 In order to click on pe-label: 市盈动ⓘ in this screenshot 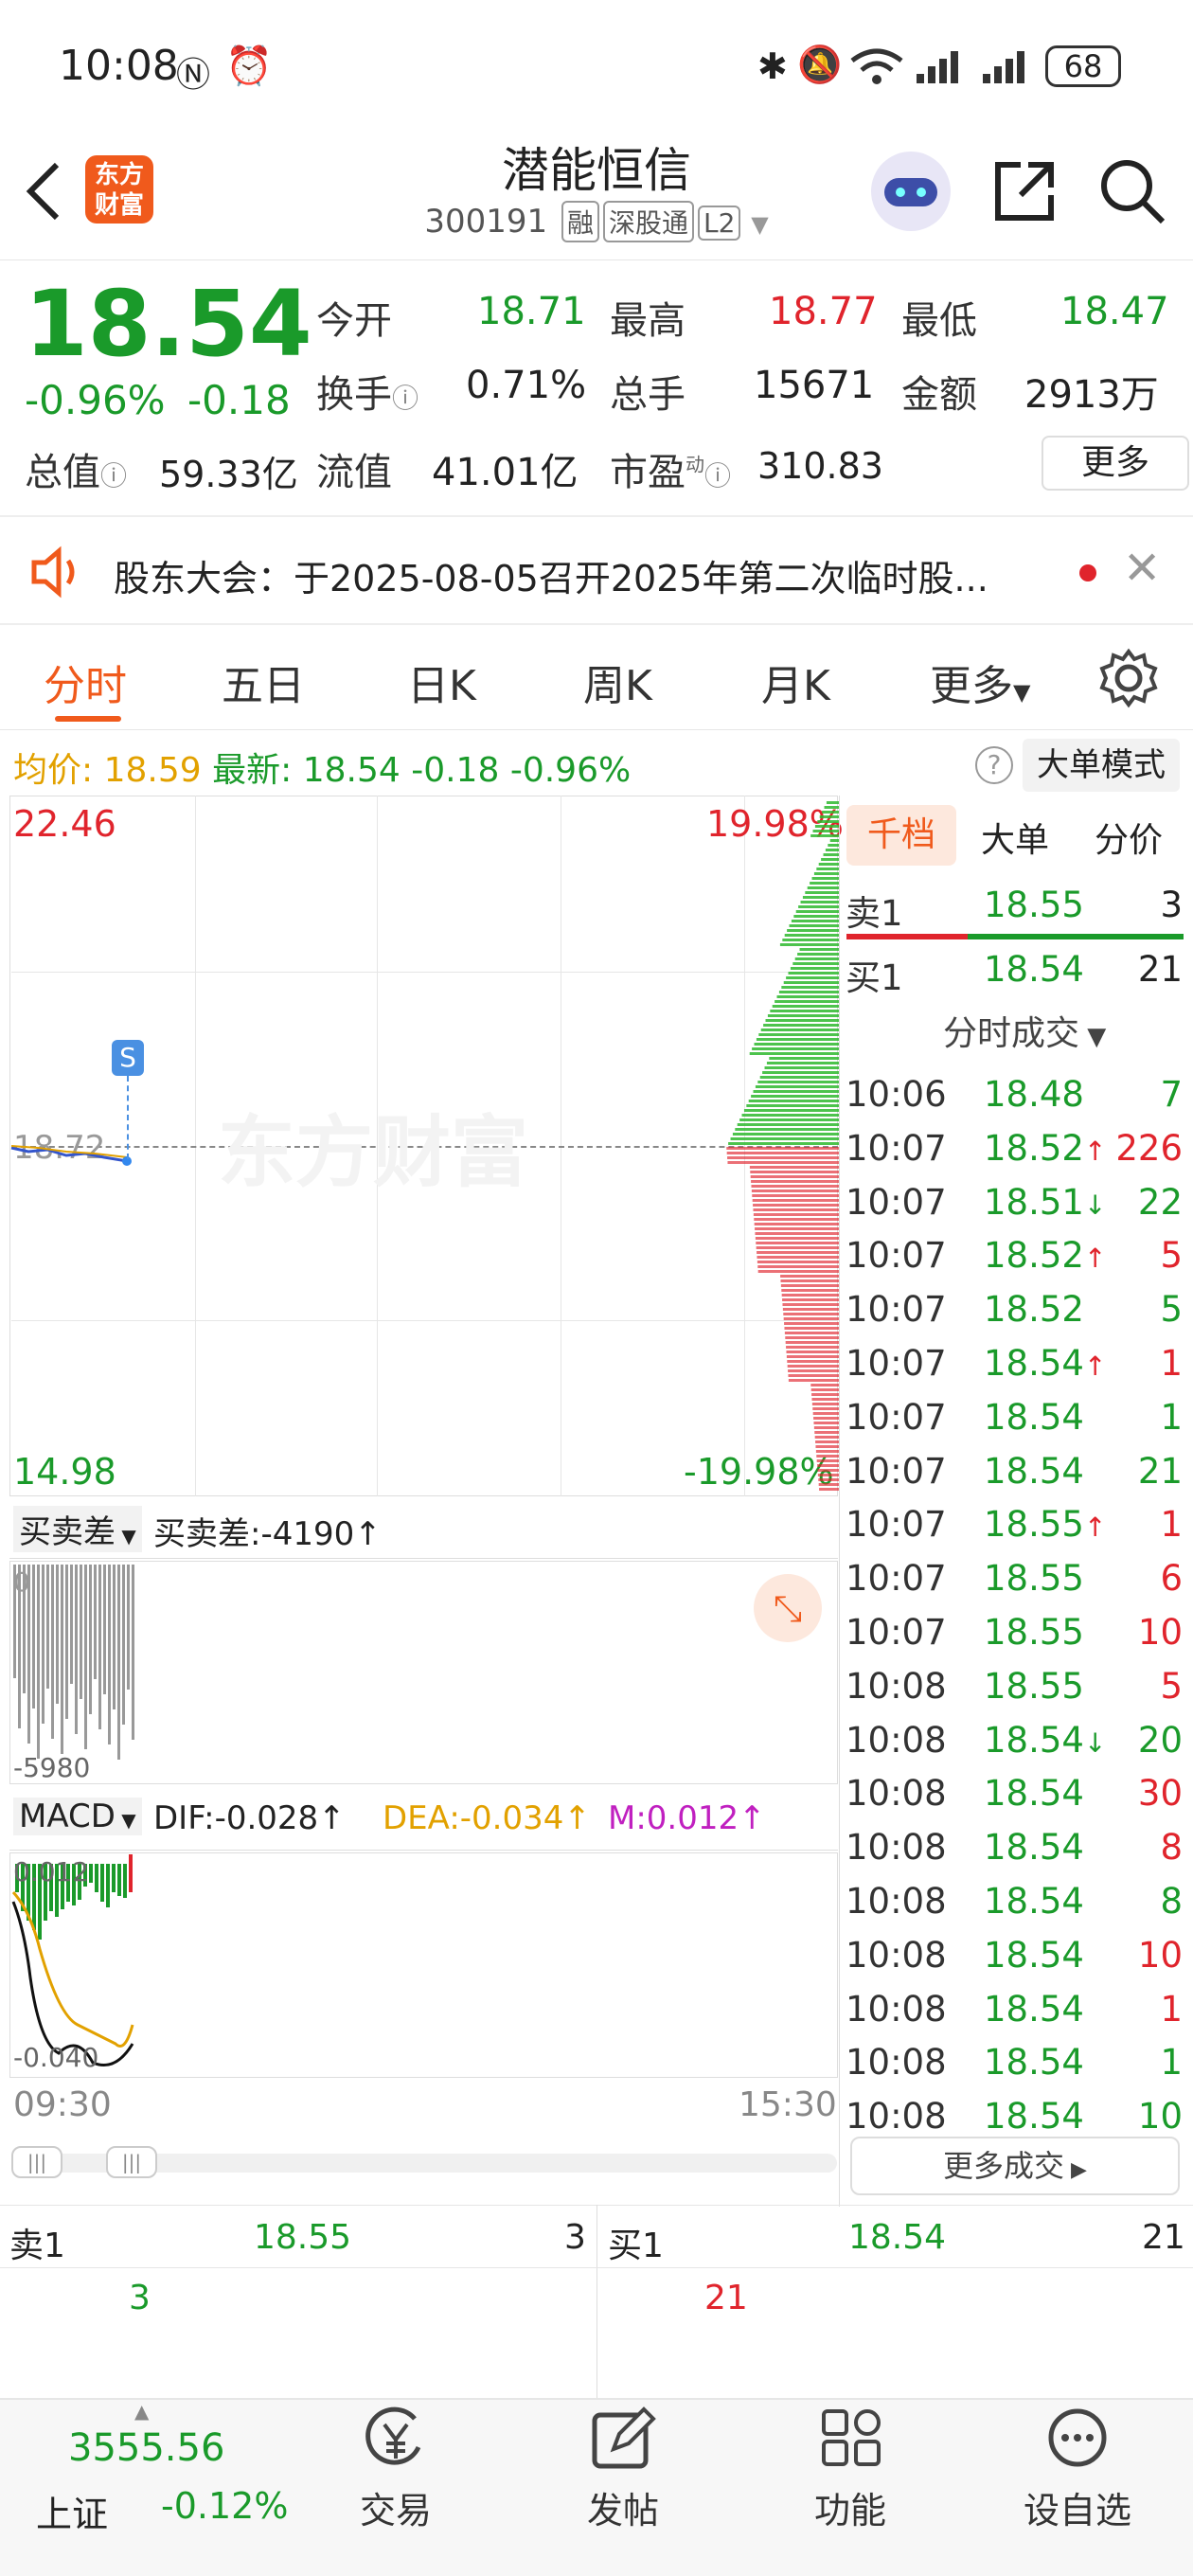, I will do `click(670, 468)`.